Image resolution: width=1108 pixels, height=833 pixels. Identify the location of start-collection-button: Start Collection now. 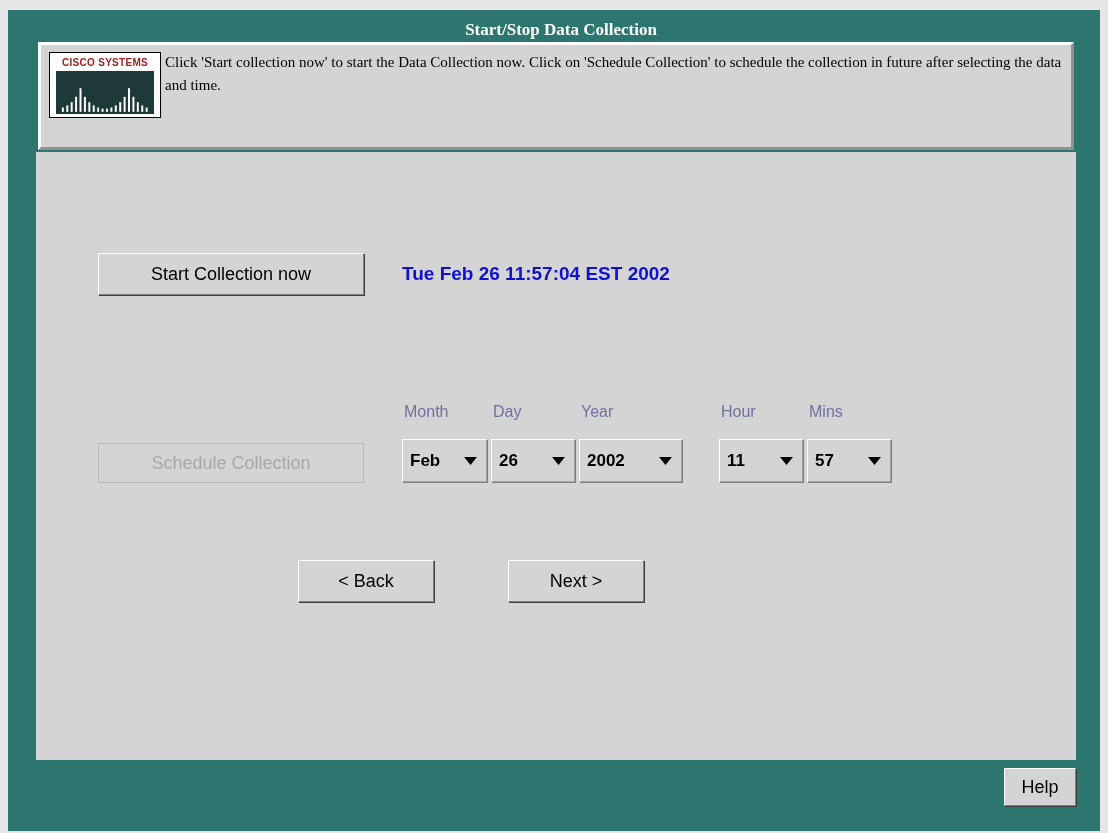
(231, 274).